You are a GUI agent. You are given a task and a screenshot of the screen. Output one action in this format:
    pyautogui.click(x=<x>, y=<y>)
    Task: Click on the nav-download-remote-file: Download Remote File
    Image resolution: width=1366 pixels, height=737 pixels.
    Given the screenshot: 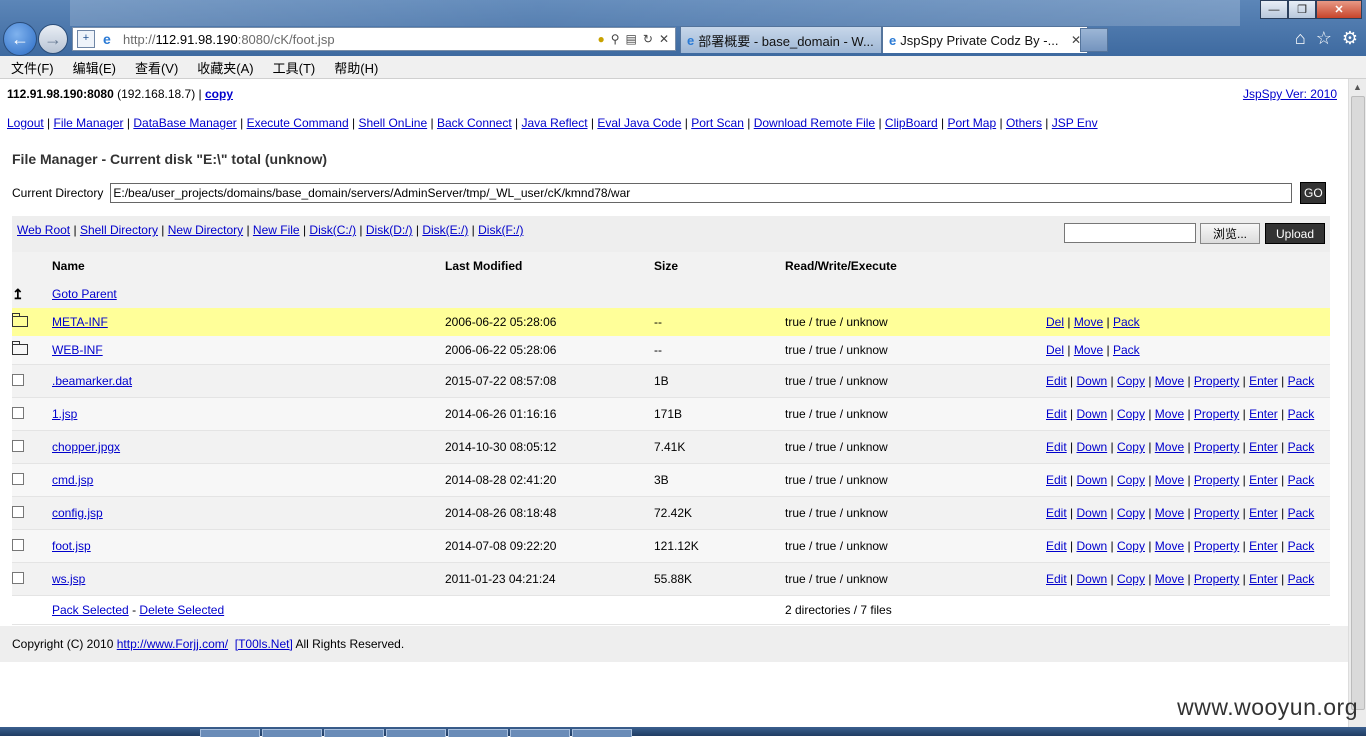 What is the action you would take?
    pyautogui.click(x=814, y=123)
    